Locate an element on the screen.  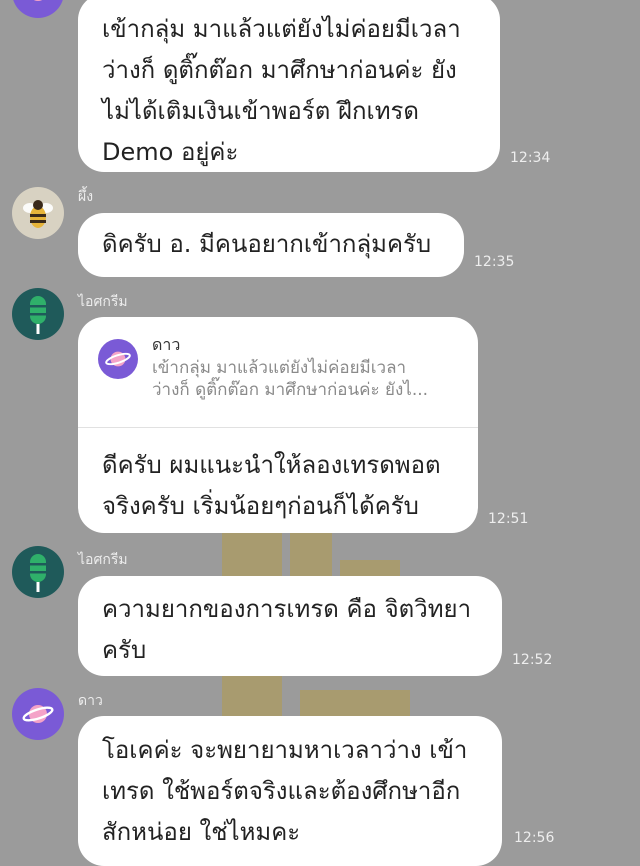
quote-sender-name: ดาว is located at coordinates (166, 344).